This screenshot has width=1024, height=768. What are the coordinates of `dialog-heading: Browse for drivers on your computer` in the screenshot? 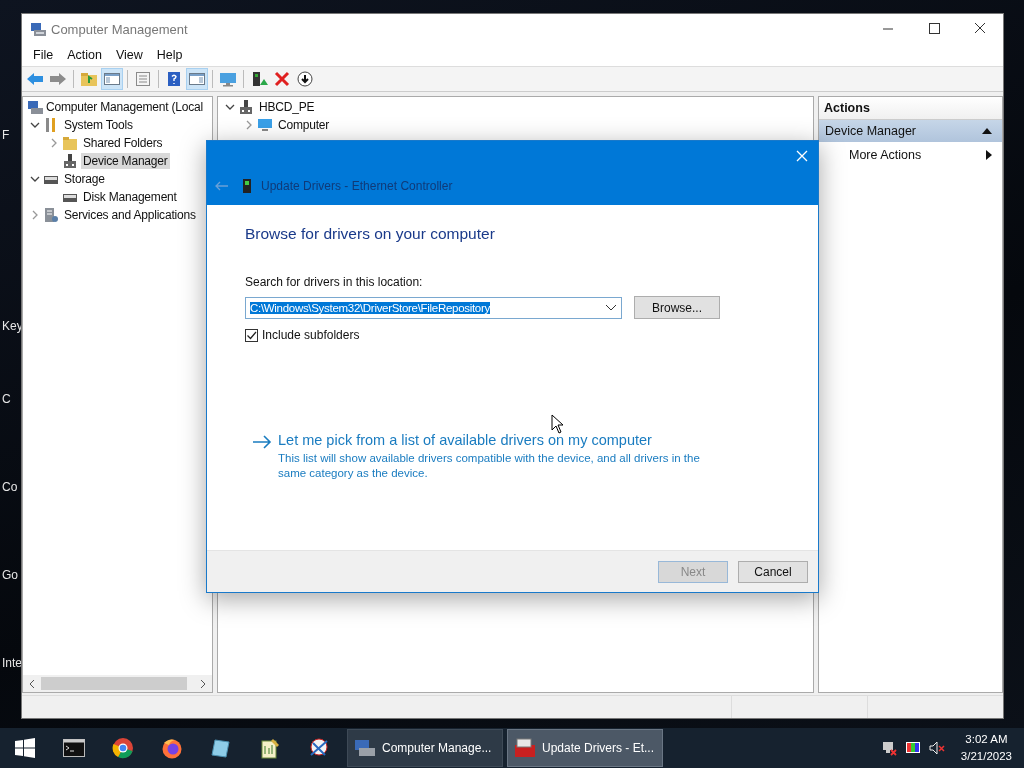 It's located at (370, 234).